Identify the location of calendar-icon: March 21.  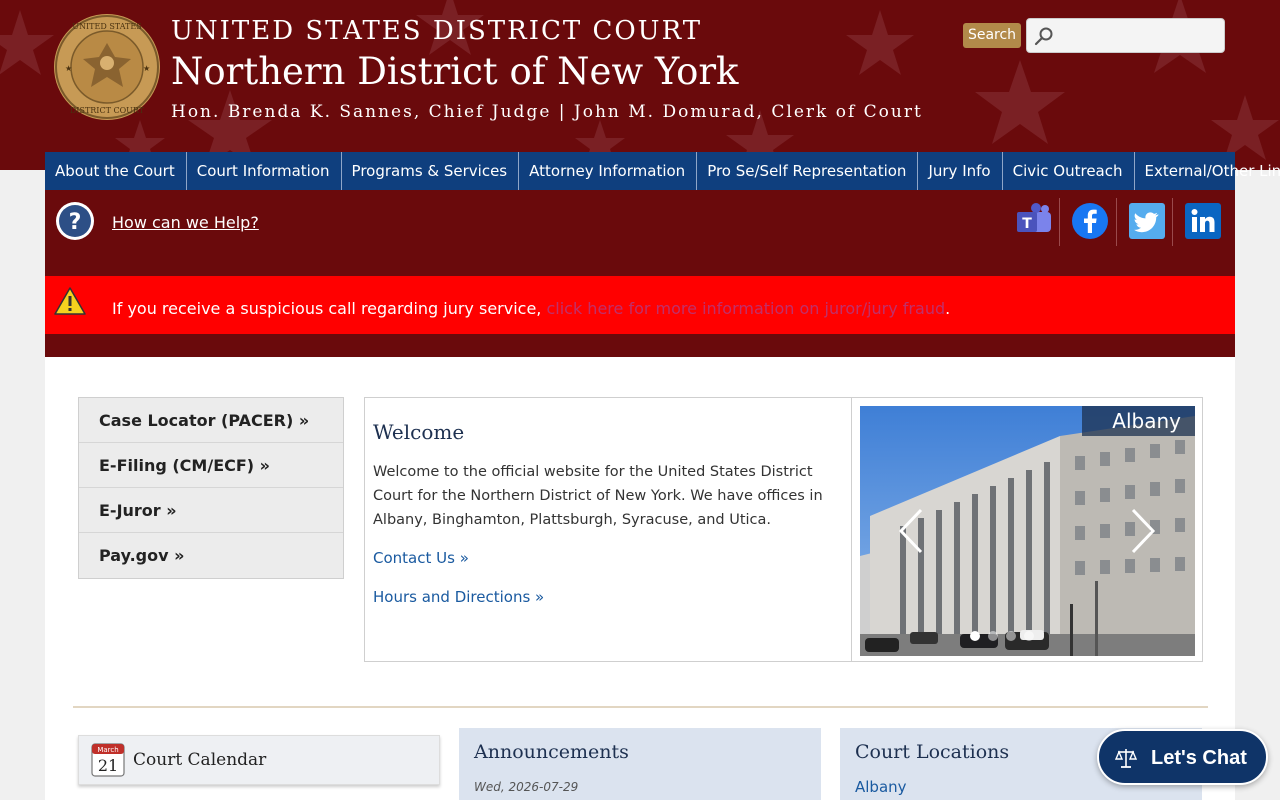
(108, 760).